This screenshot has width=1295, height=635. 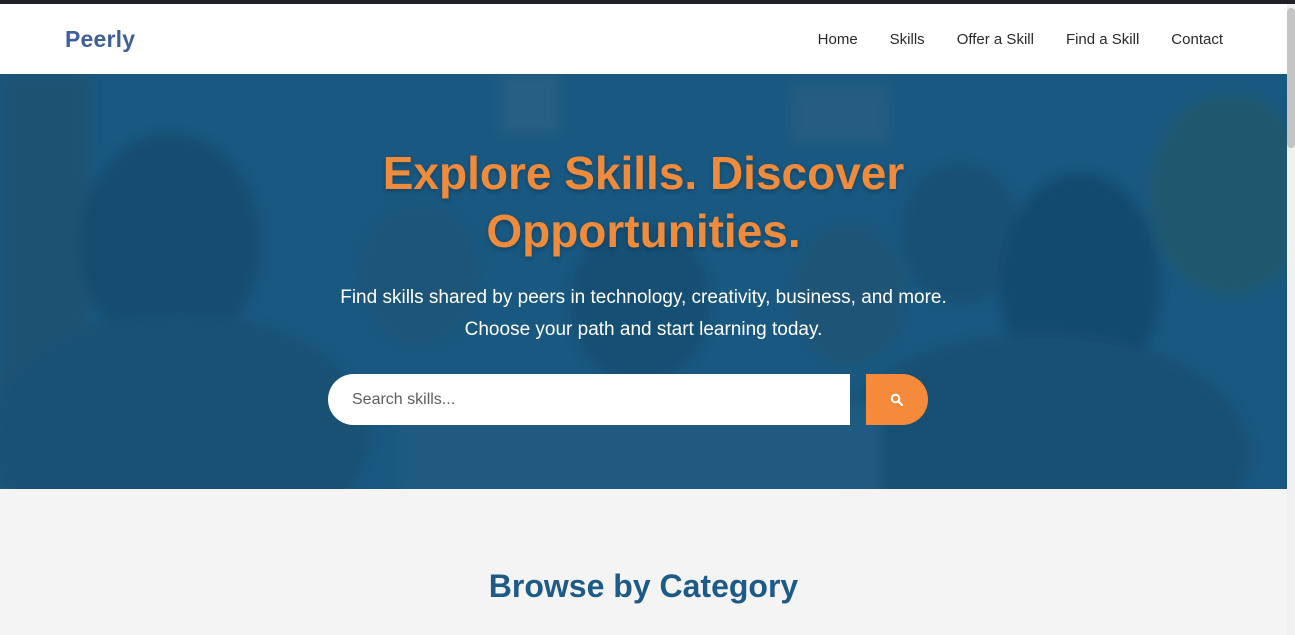 I want to click on search-icon, so click(x=897, y=399).